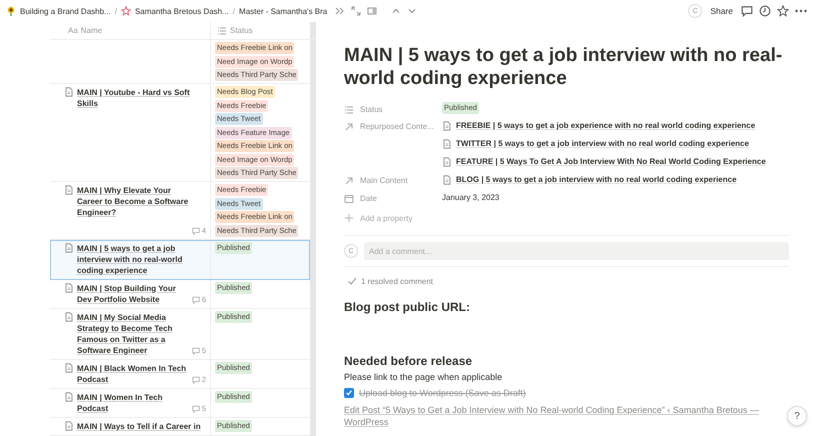 This screenshot has height=436, width=813. What do you see at coordinates (596, 180) in the screenshot?
I see `relation-link: BLOG | 5 ways to get a job interview with no real world coding experience` at bounding box center [596, 180].